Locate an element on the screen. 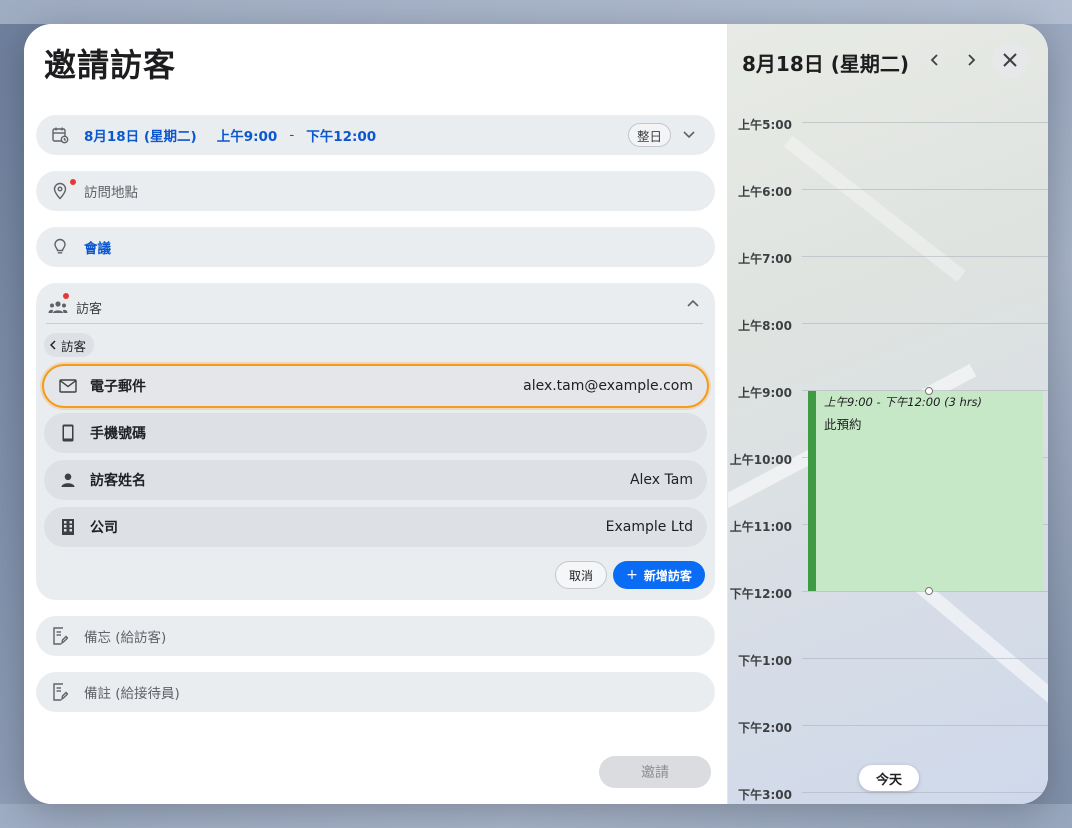 The width and height of the screenshot is (1072, 828). company-label: 公司 is located at coordinates (104, 528).